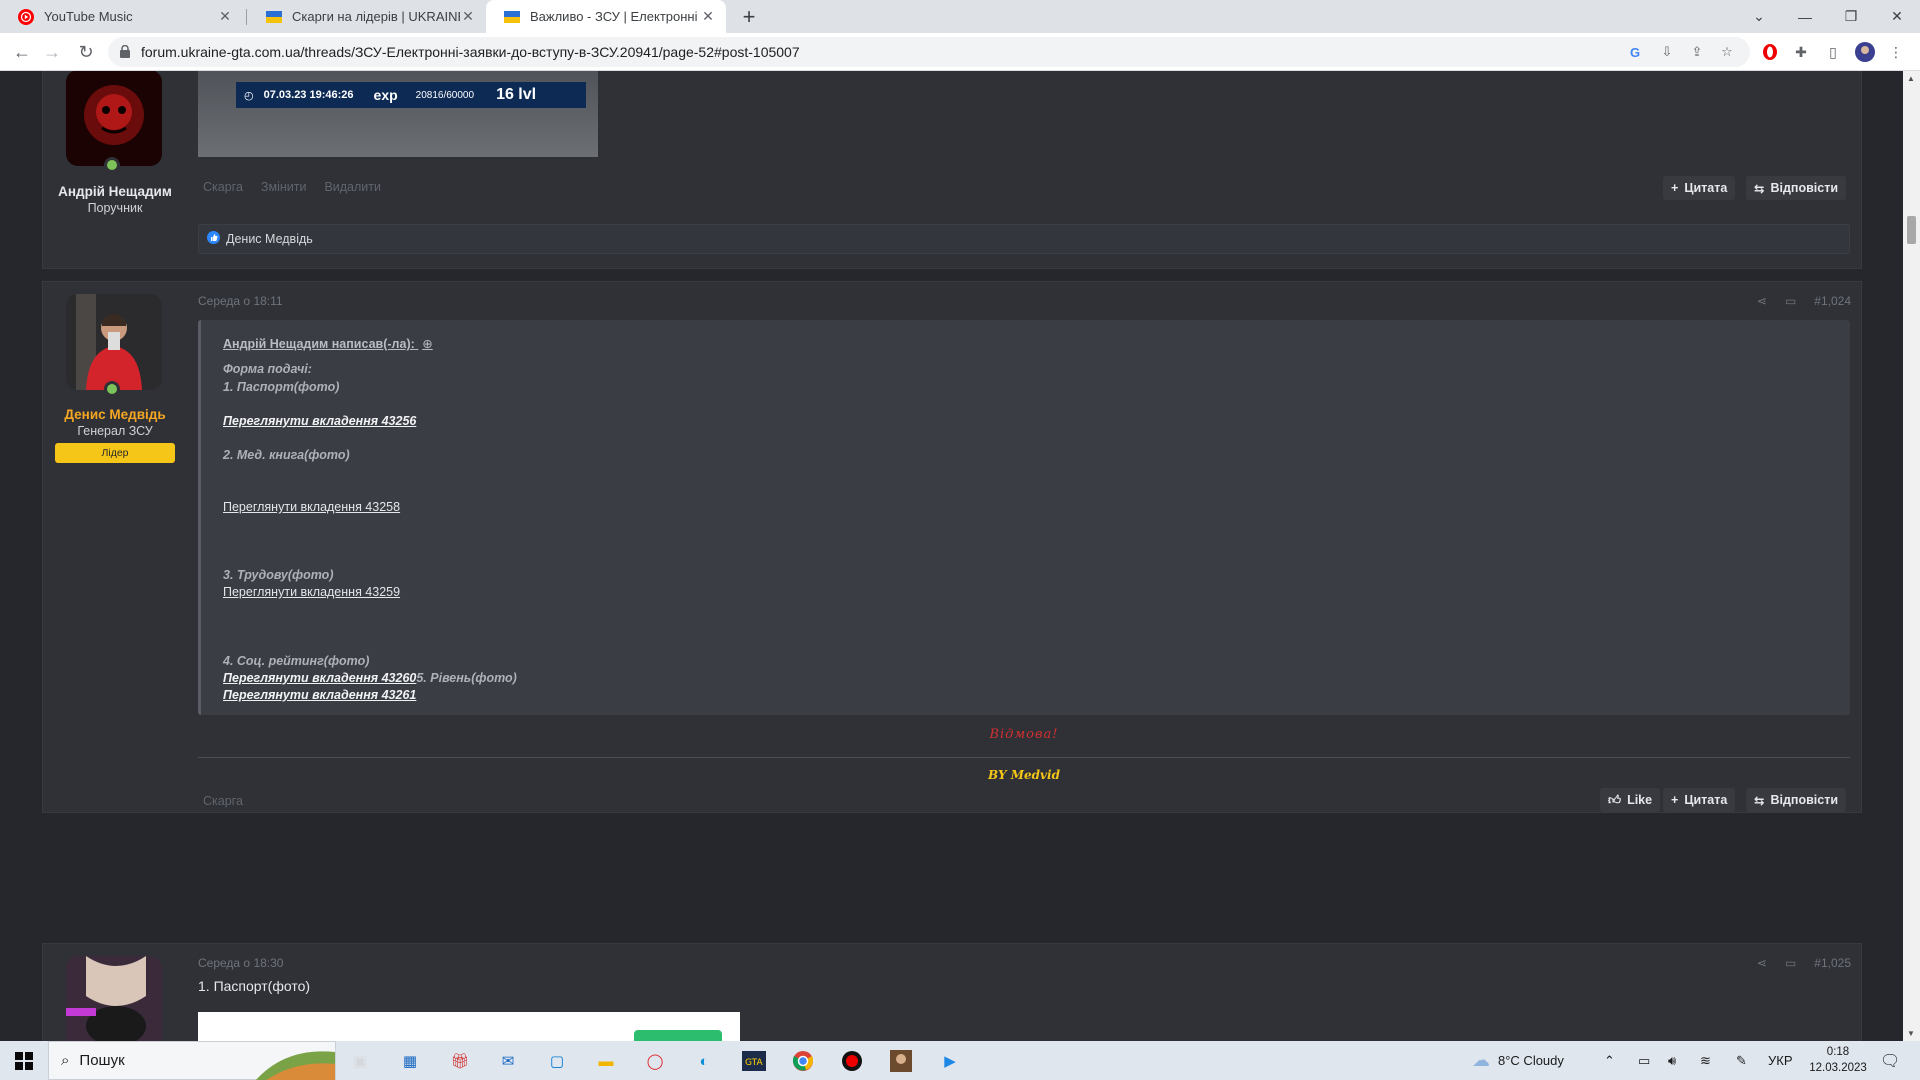  I want to click on post-number: #1,025, so click(1832, 963).